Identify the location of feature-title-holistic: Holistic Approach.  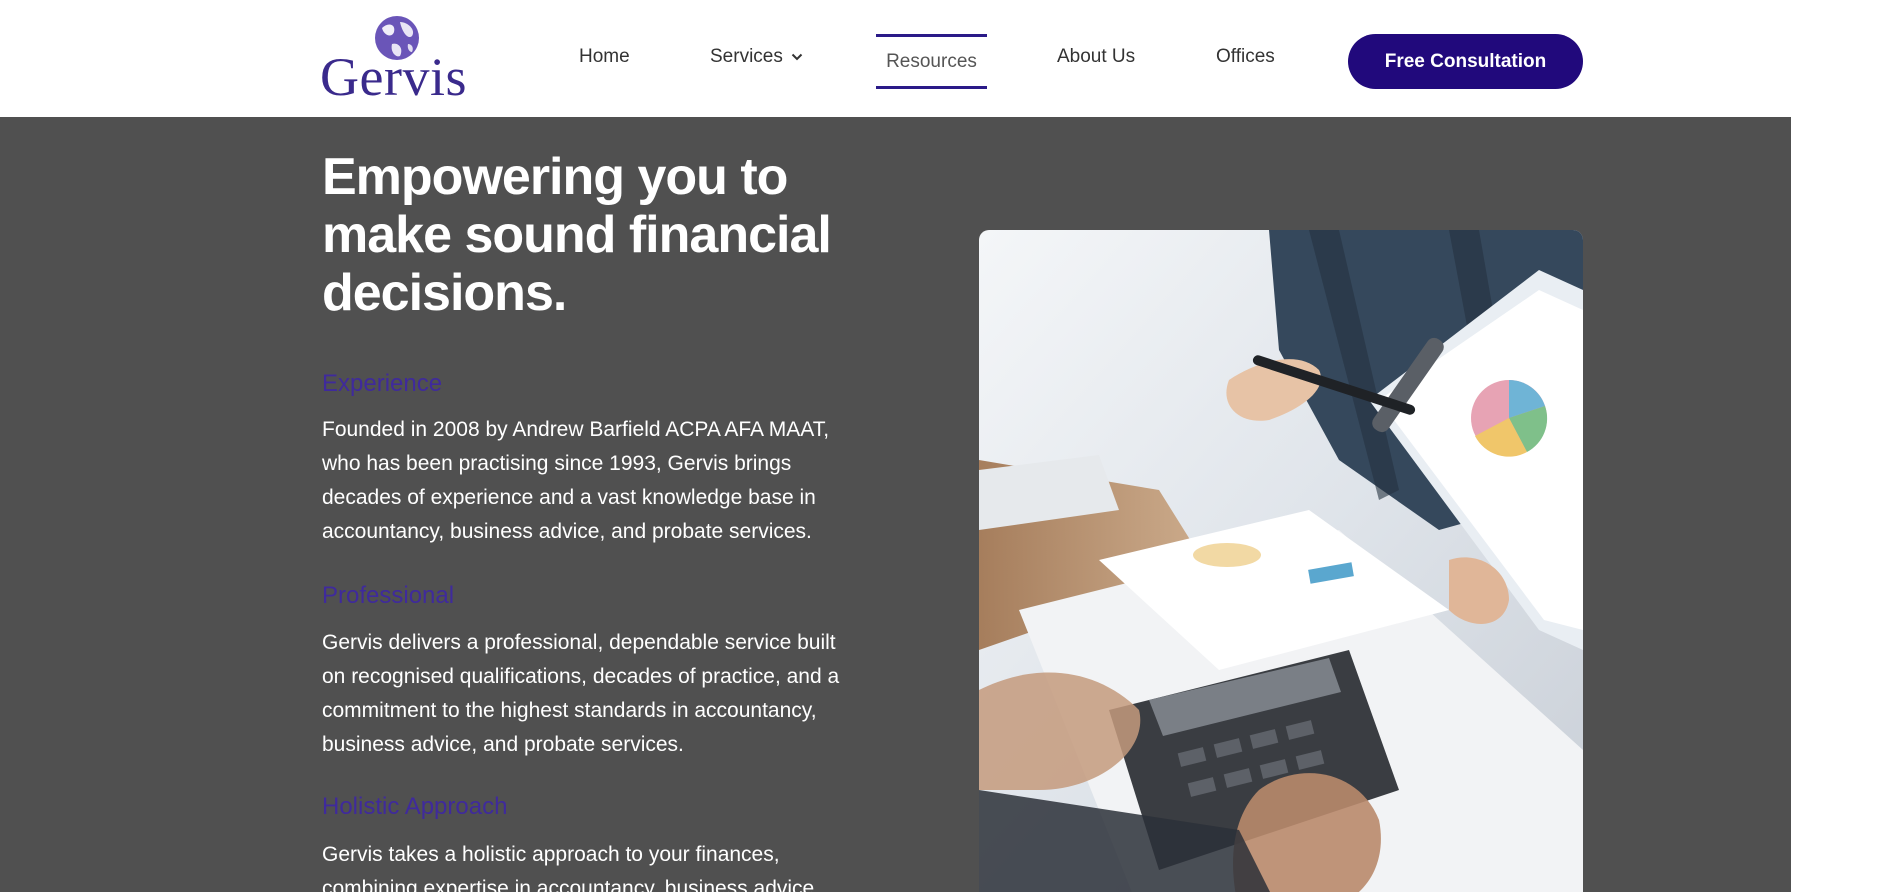
(415, 806).